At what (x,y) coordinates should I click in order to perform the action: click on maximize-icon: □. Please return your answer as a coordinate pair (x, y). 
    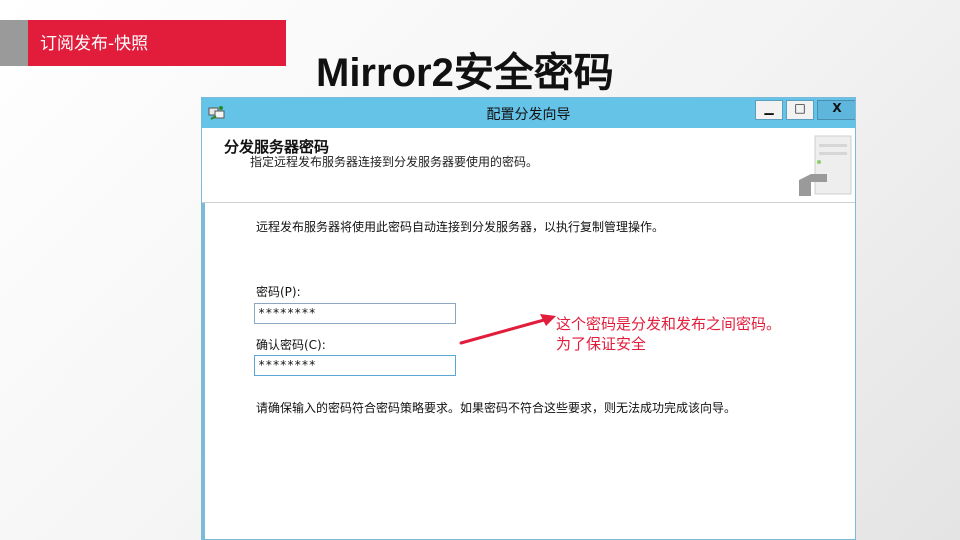
    Looking at the image, I should click on (800, 108).